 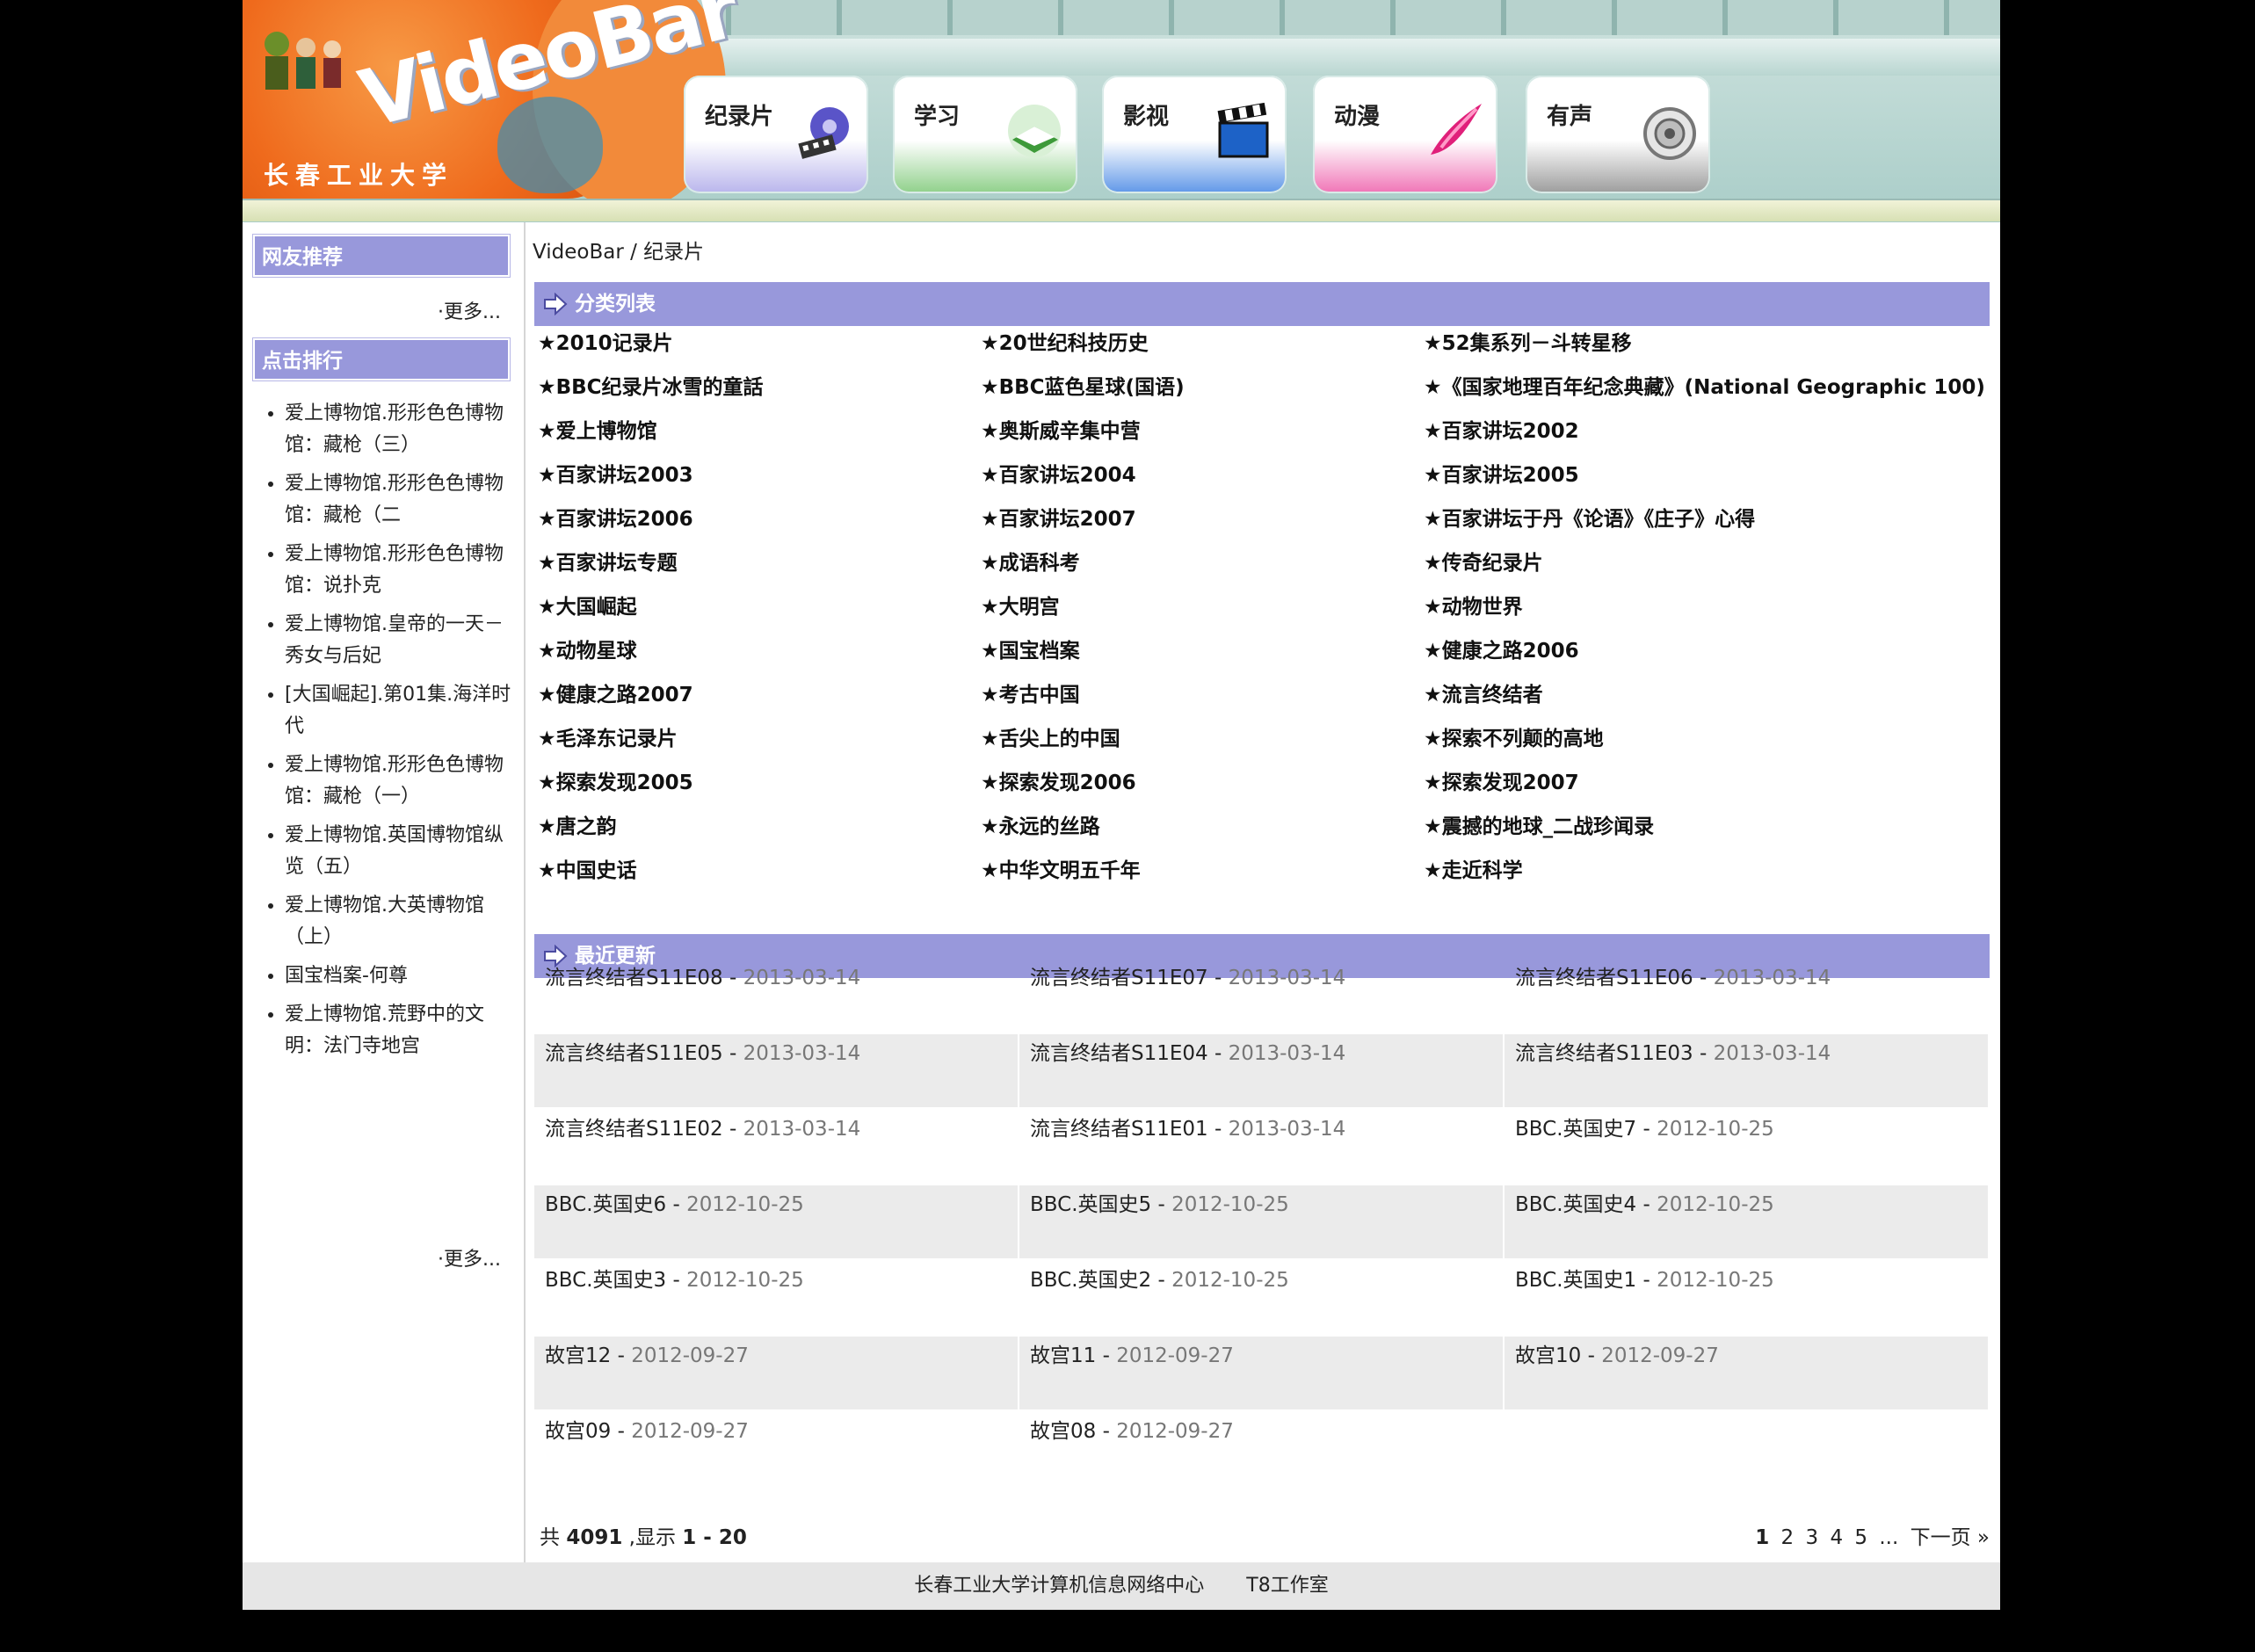 What do you see at coordinates (1812, 1537) in the screenshot?
I see `page-link: 3` at bounding box center [1812, 1537].